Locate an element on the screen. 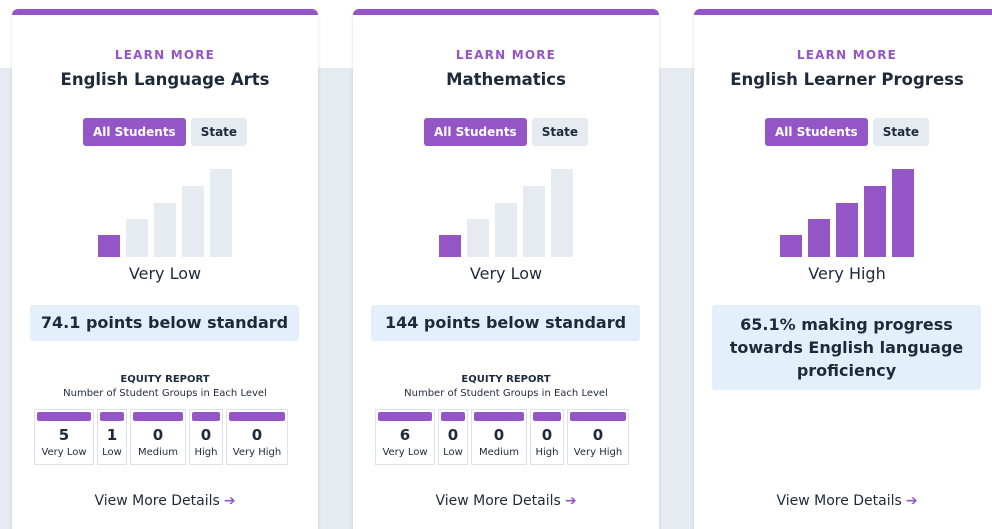  status-line: towards English language is located at coordinates (846, 347).